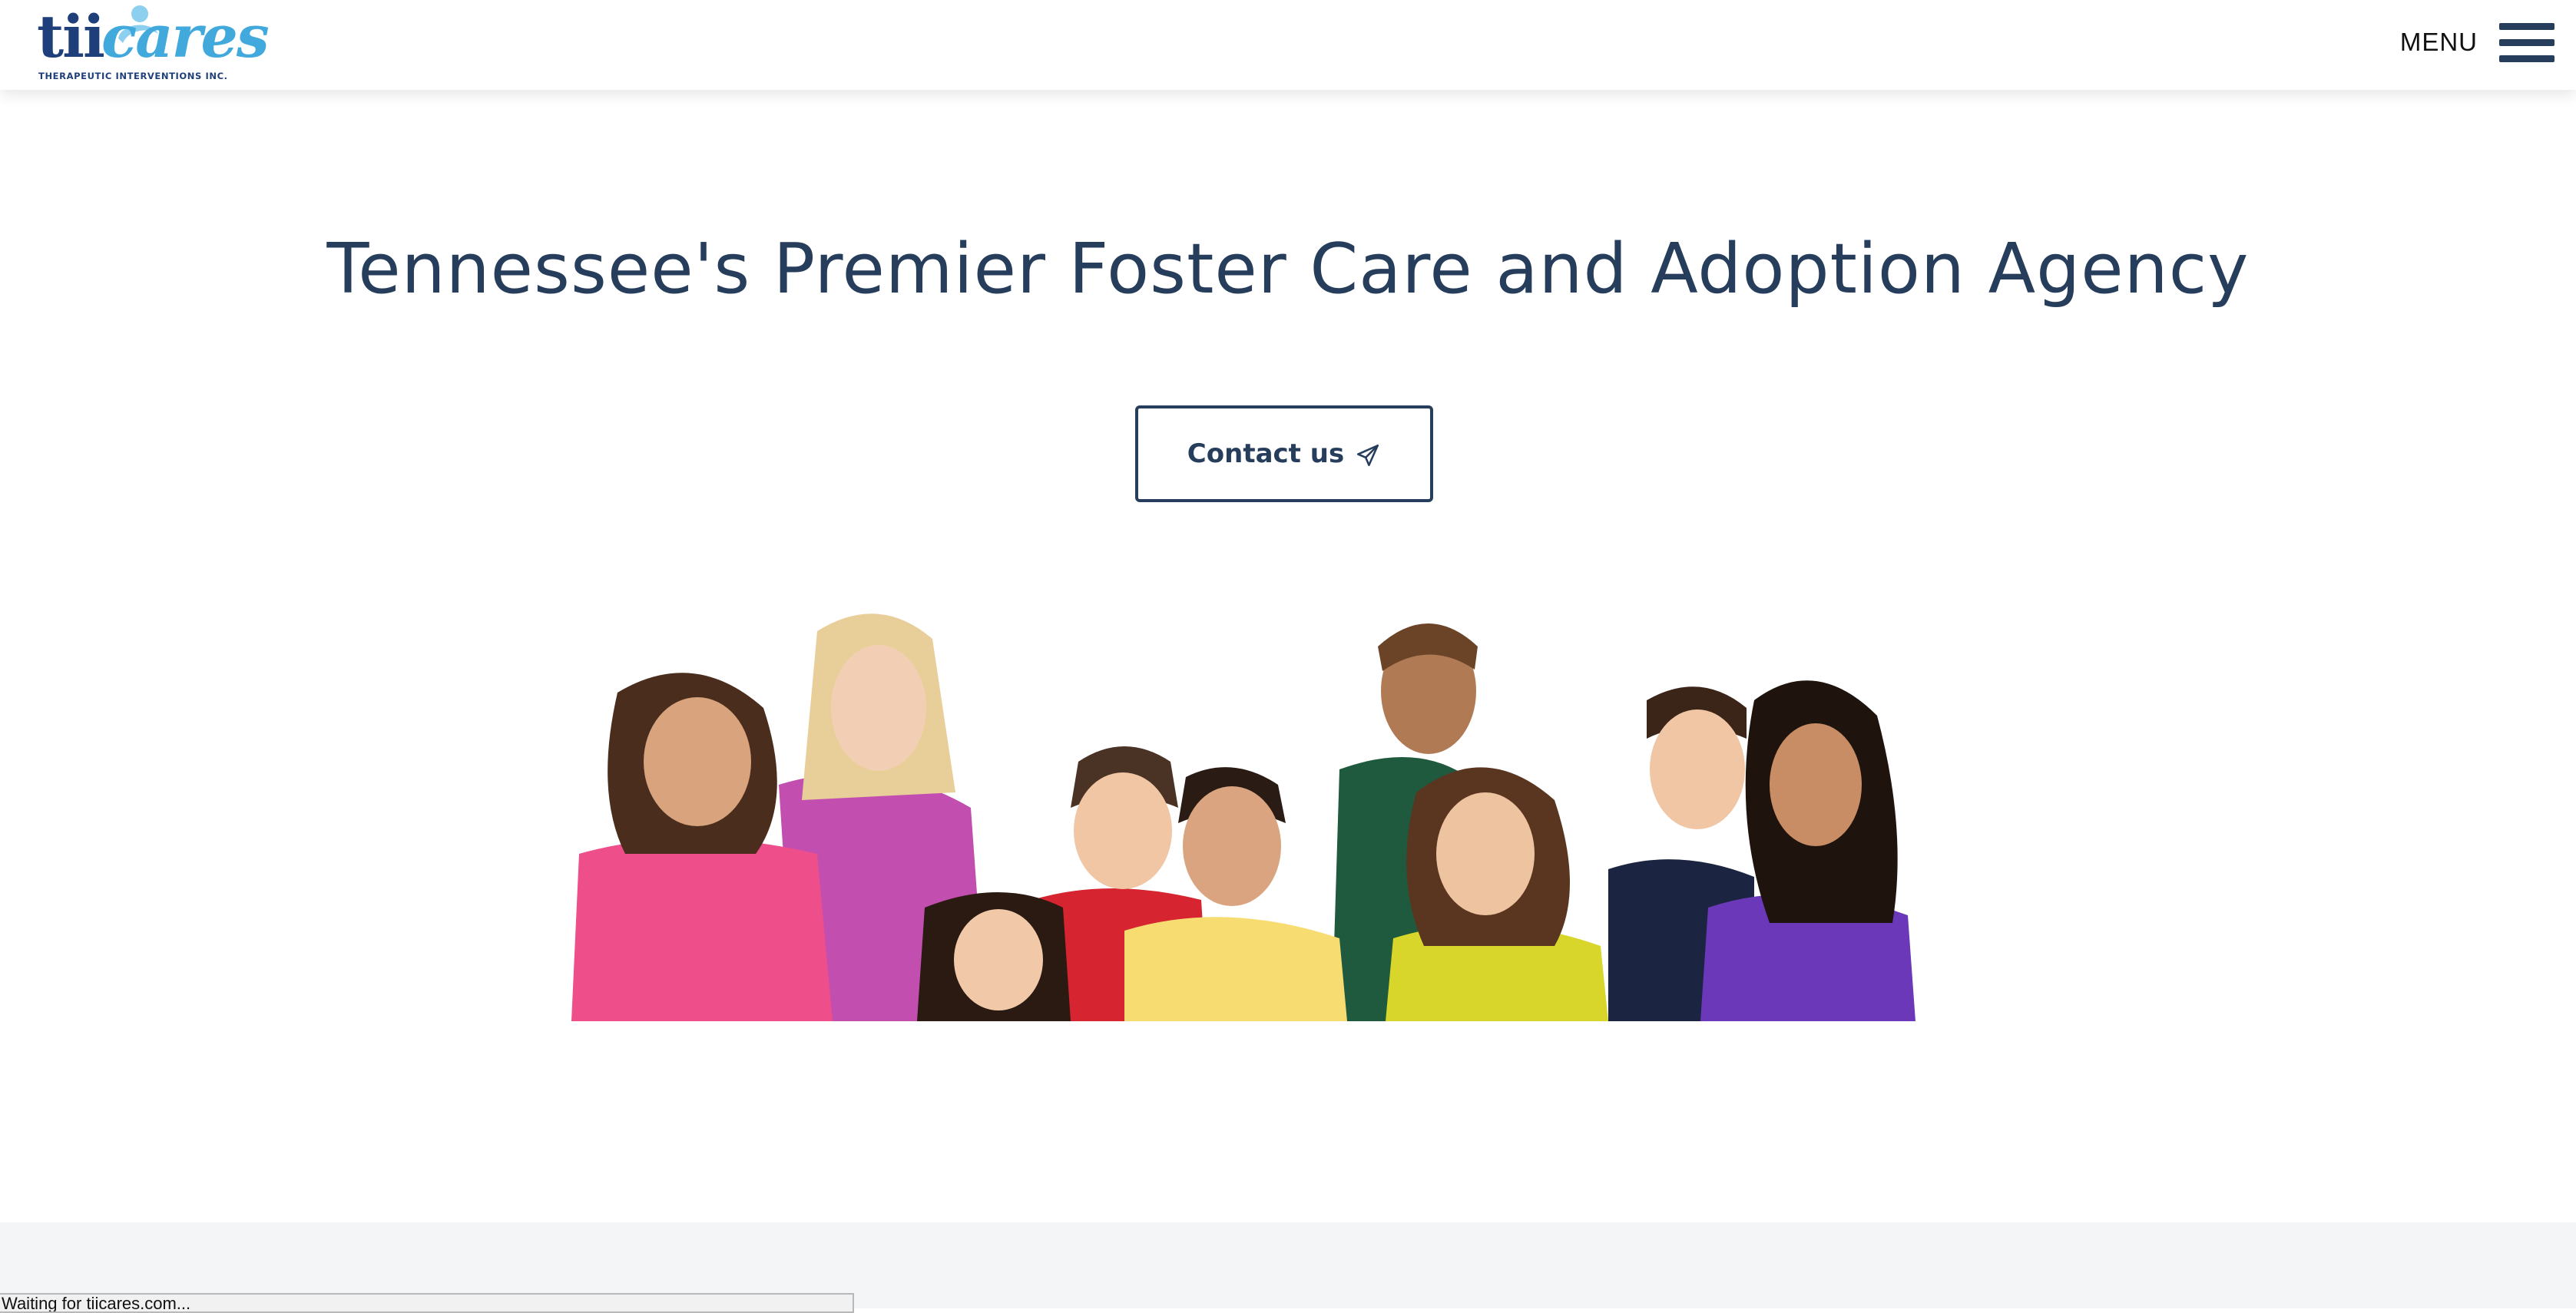 Image resolution: width=2576 pixels, height=1313 pixels. Describe the element at coordinates (1497, 894) in the screenshot. I see `child-lime-shirt` at that location.